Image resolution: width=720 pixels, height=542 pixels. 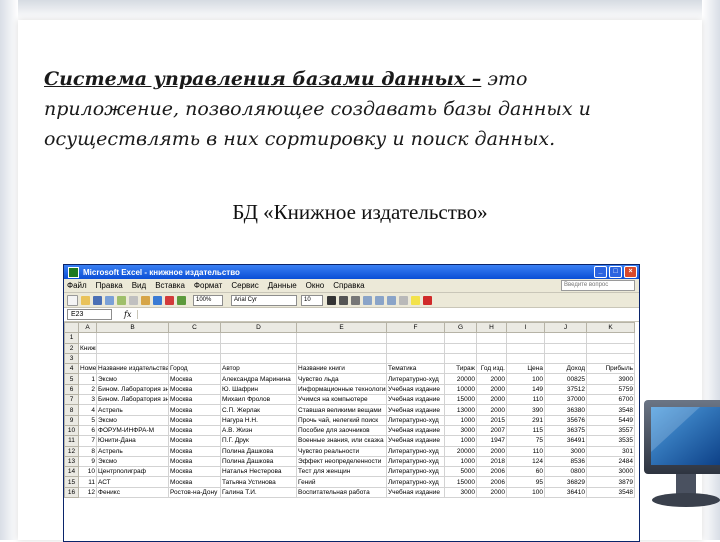 I want to click on row-header: 8, so click(x=71, y=410).